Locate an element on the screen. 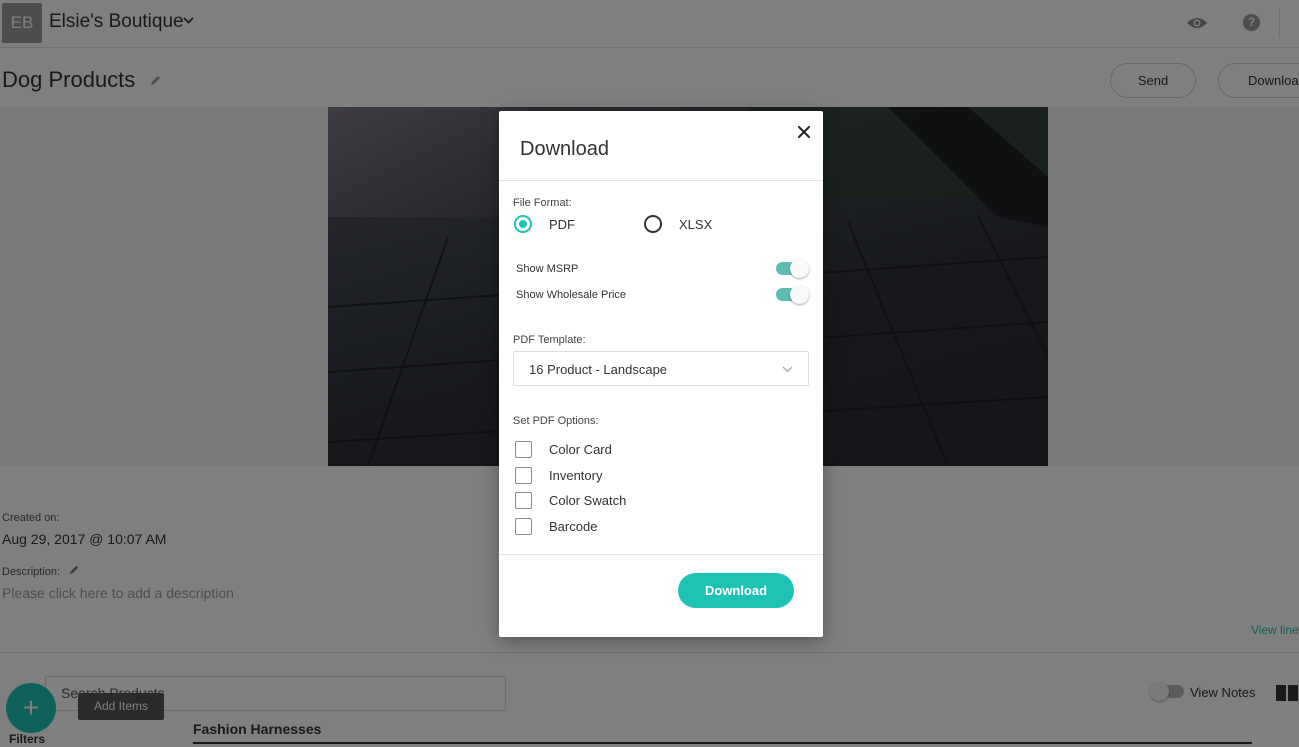  chevron-down-icon is located at coordinates (787, 369).